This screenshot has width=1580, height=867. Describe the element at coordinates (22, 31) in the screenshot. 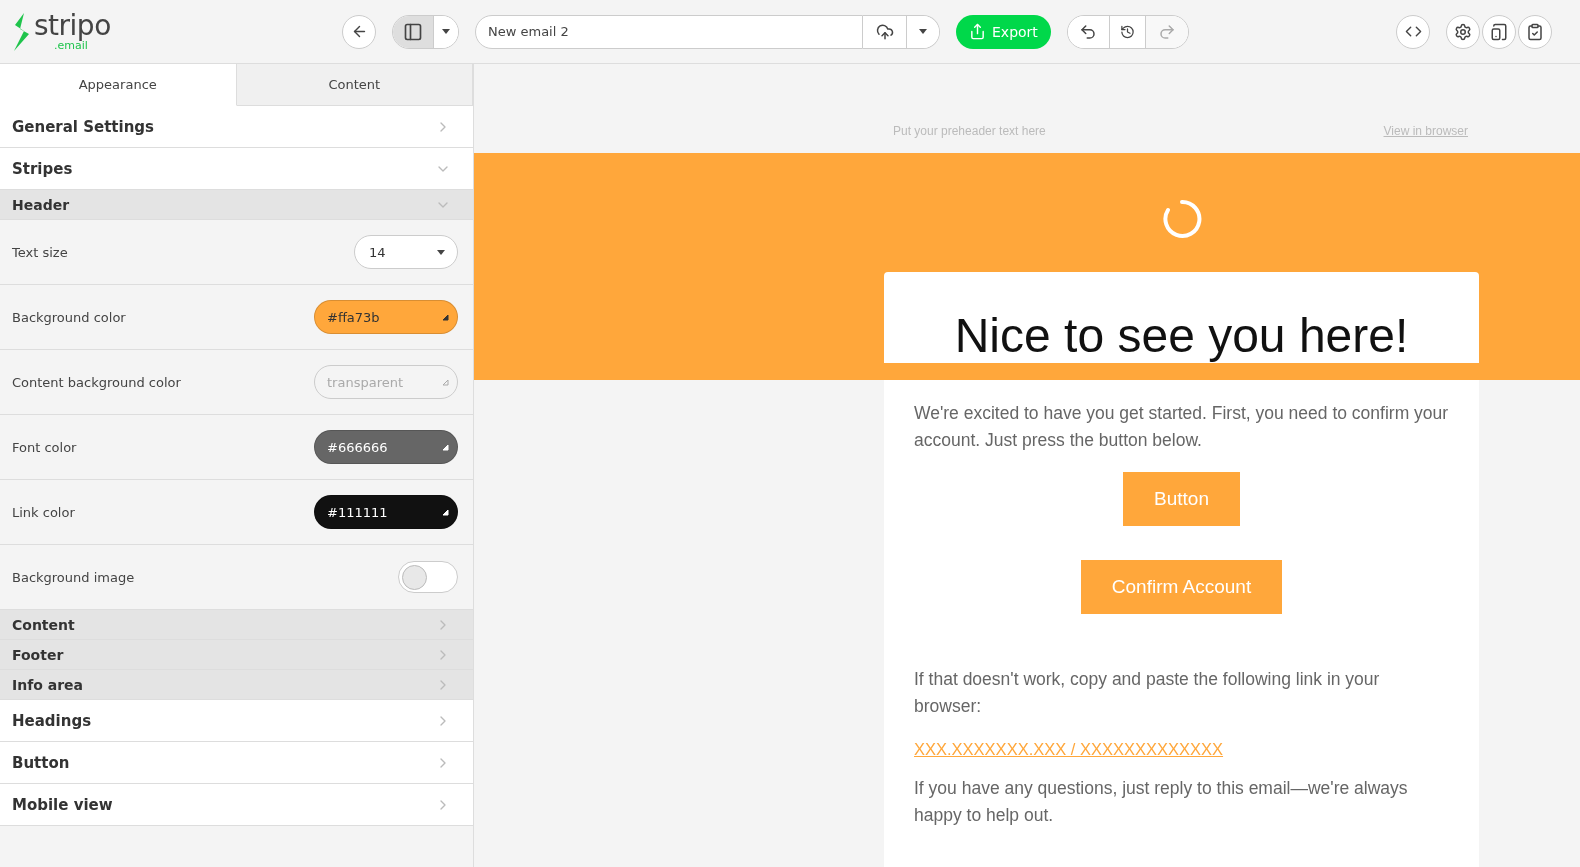

I see `bolt-logo-icon` at that location.